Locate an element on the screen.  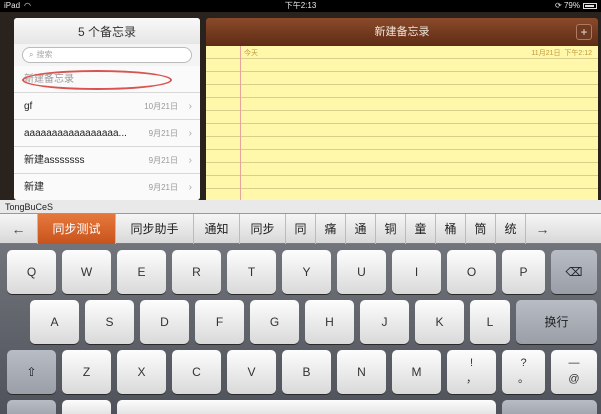
key-exclaim-comma: ! ， is located at coordinates (471, 372).